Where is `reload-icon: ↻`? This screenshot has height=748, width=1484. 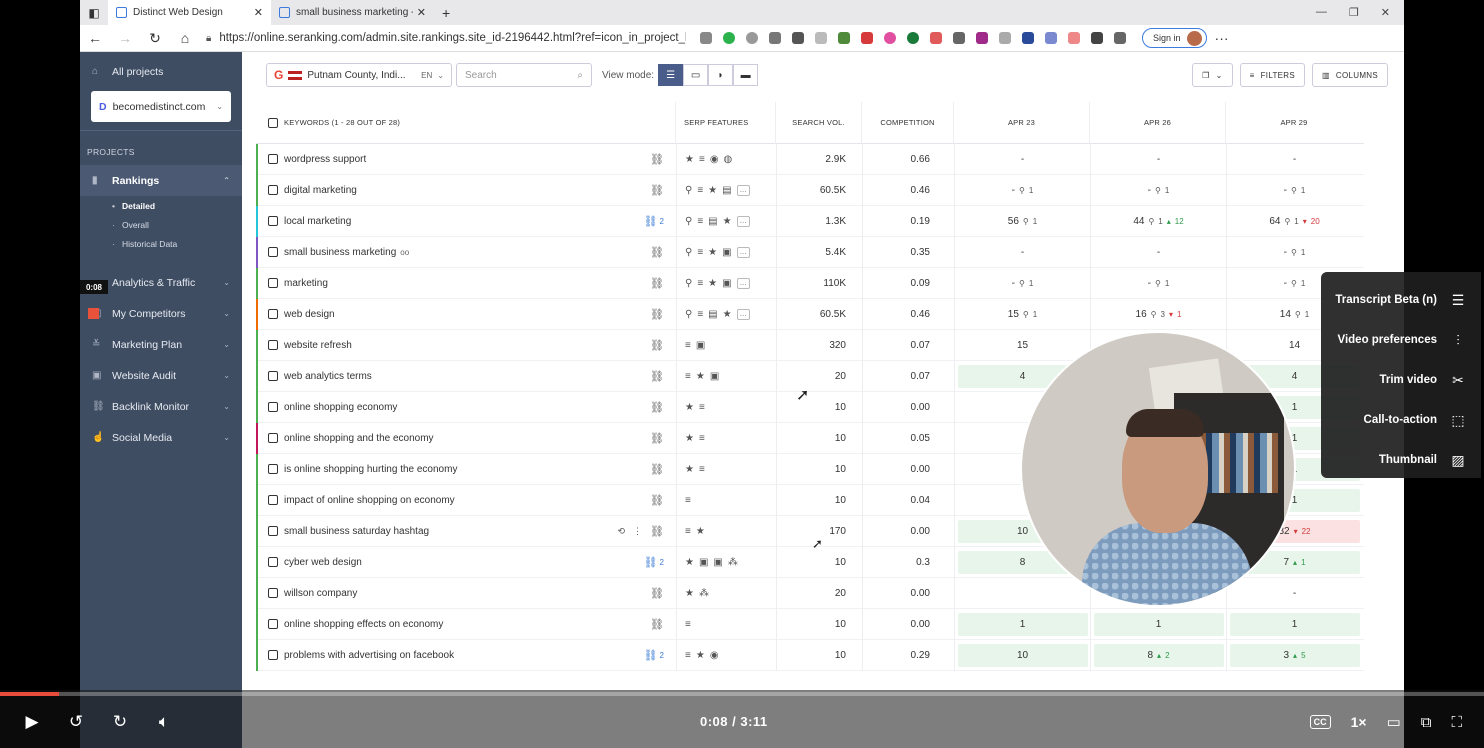
reload-icon: ↻ is located at coordinates (155, 38).